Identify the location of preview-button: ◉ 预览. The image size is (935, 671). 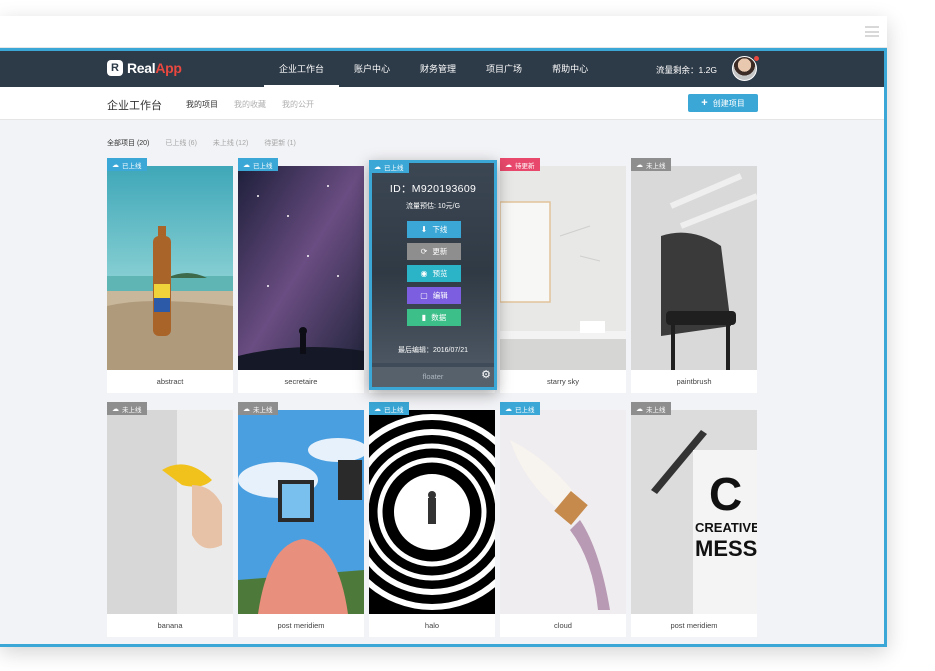
(434, 273).